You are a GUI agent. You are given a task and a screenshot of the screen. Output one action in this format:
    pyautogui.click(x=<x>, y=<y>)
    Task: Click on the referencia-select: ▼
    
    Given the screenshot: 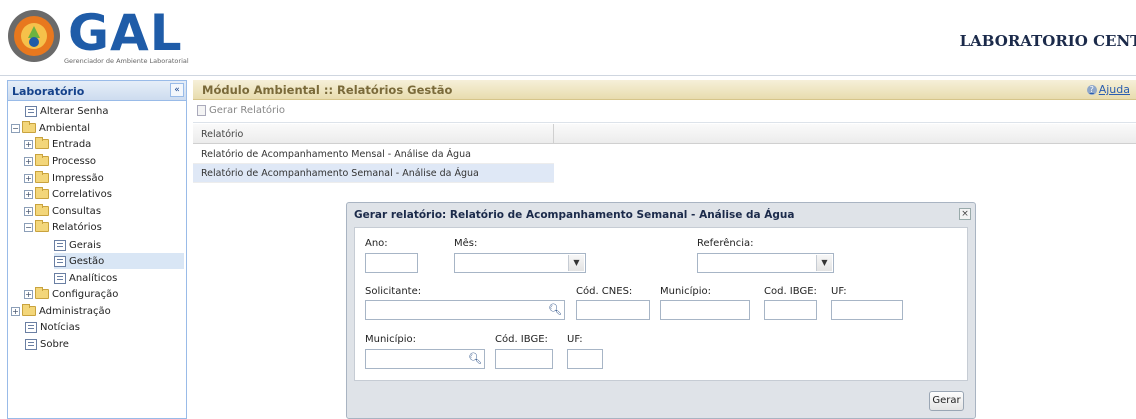 What is the action you would take?
    pyautogui.click(x=765, y=263)
    